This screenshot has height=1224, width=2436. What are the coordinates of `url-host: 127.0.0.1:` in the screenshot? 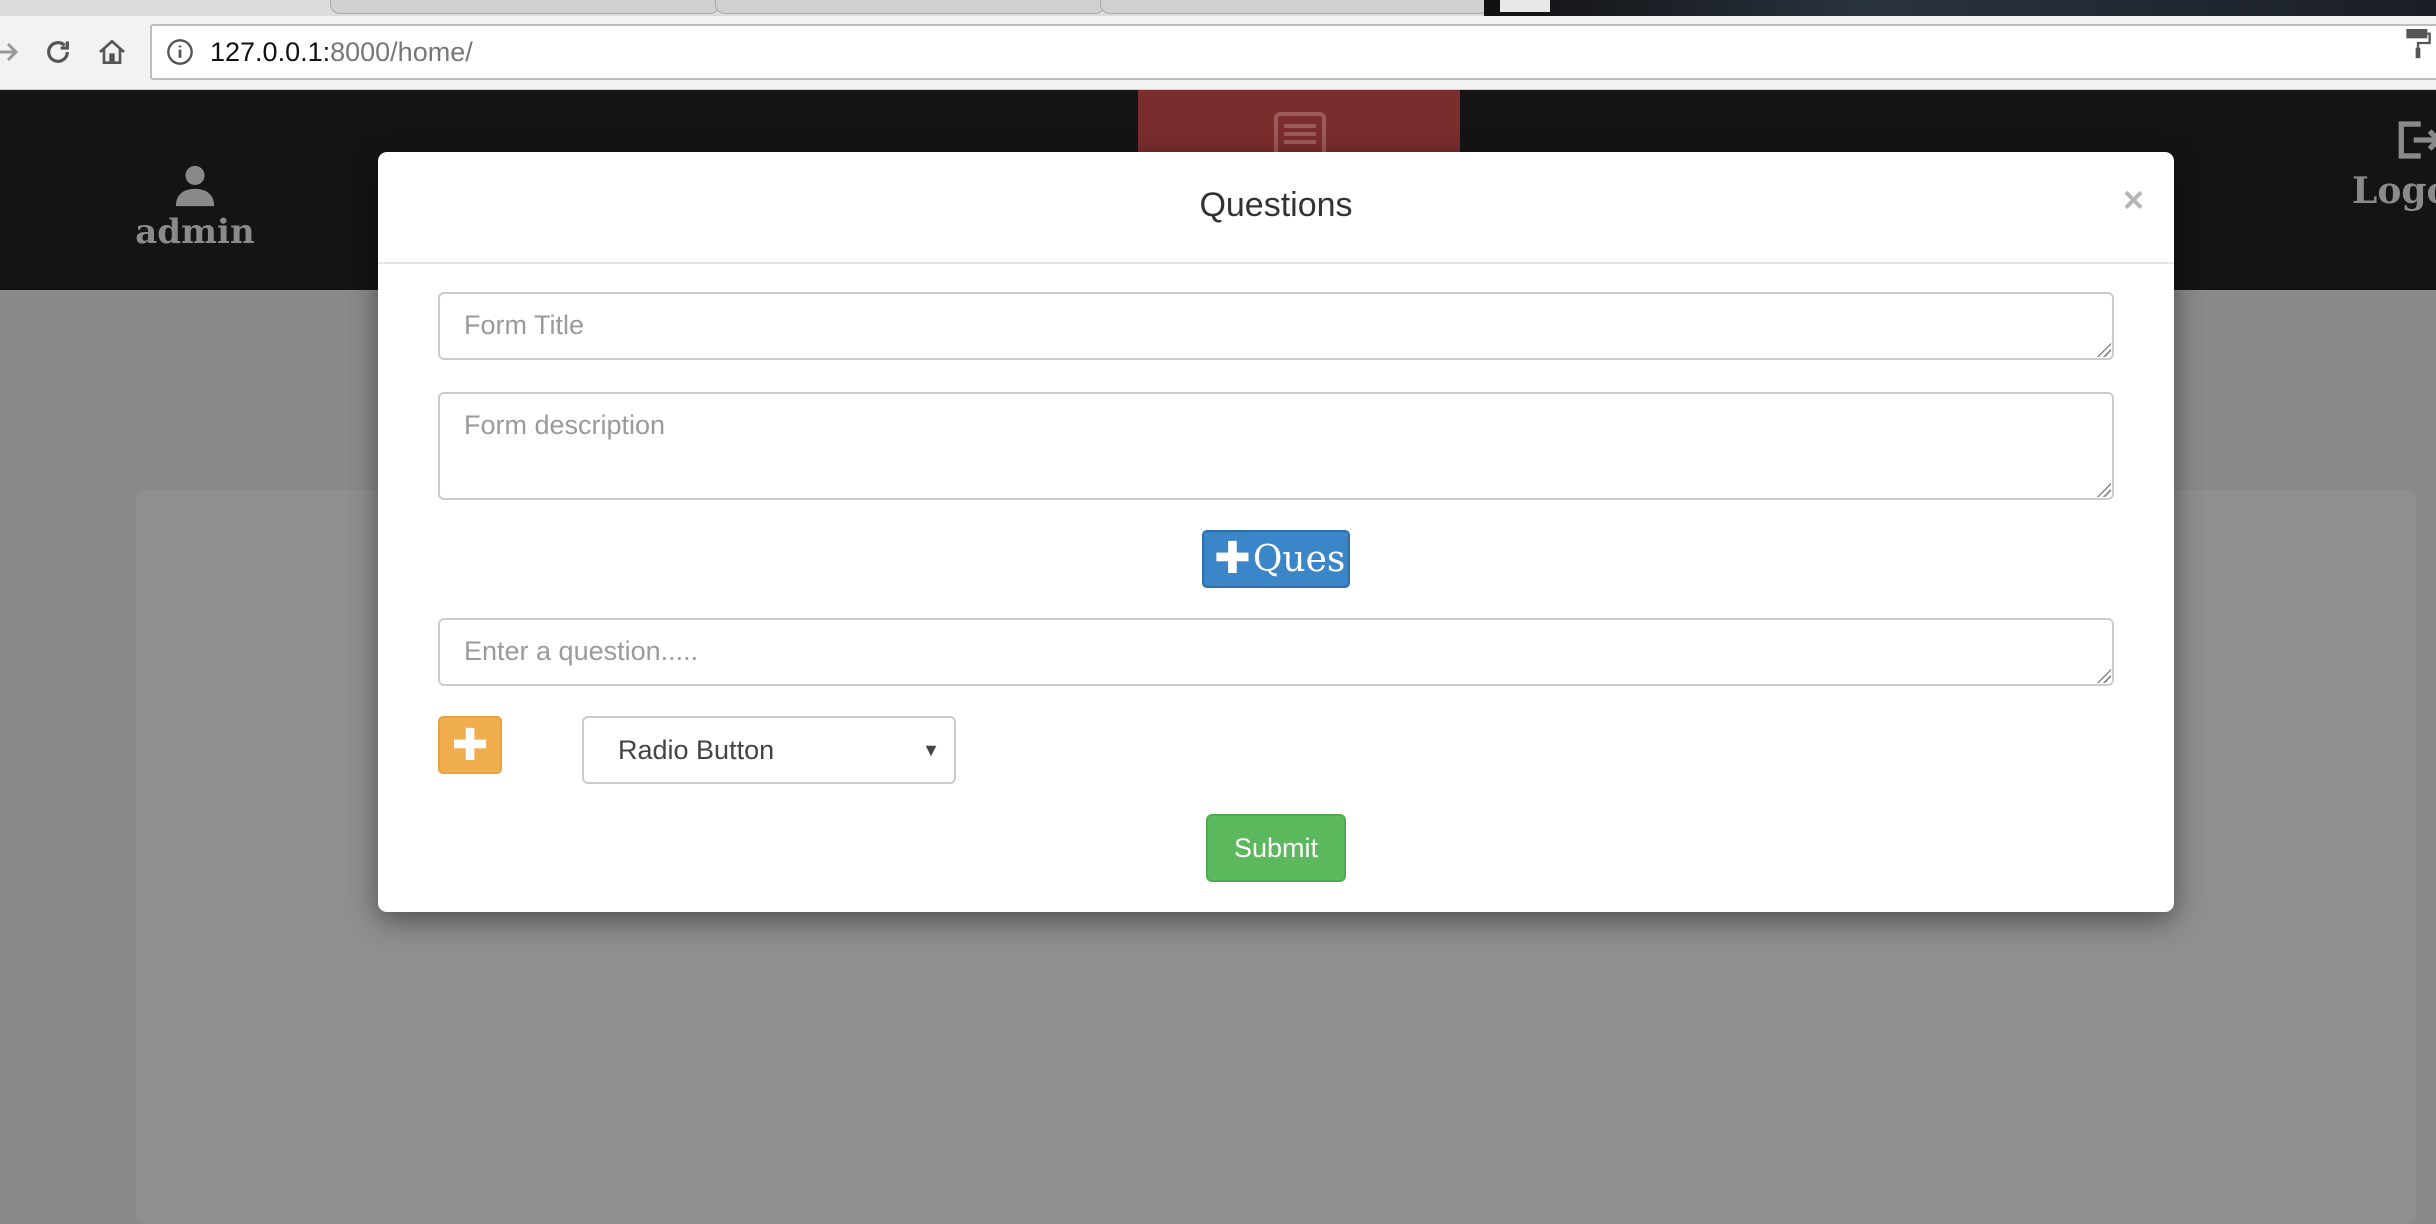 It's located at (270, 51).